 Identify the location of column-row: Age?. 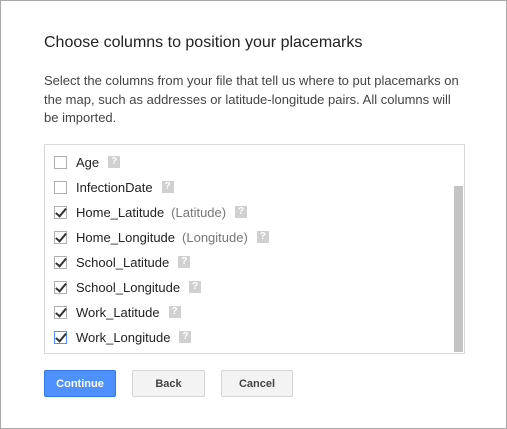
(87, 162).